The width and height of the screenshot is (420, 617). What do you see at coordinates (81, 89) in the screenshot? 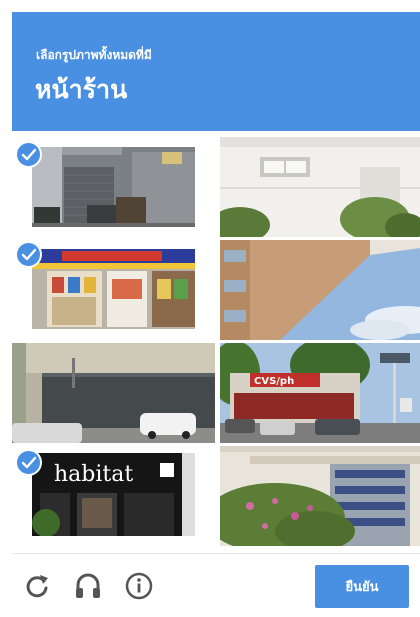
I see `target-object-text: หน้าร้าน` at bounding box center [81, 89].